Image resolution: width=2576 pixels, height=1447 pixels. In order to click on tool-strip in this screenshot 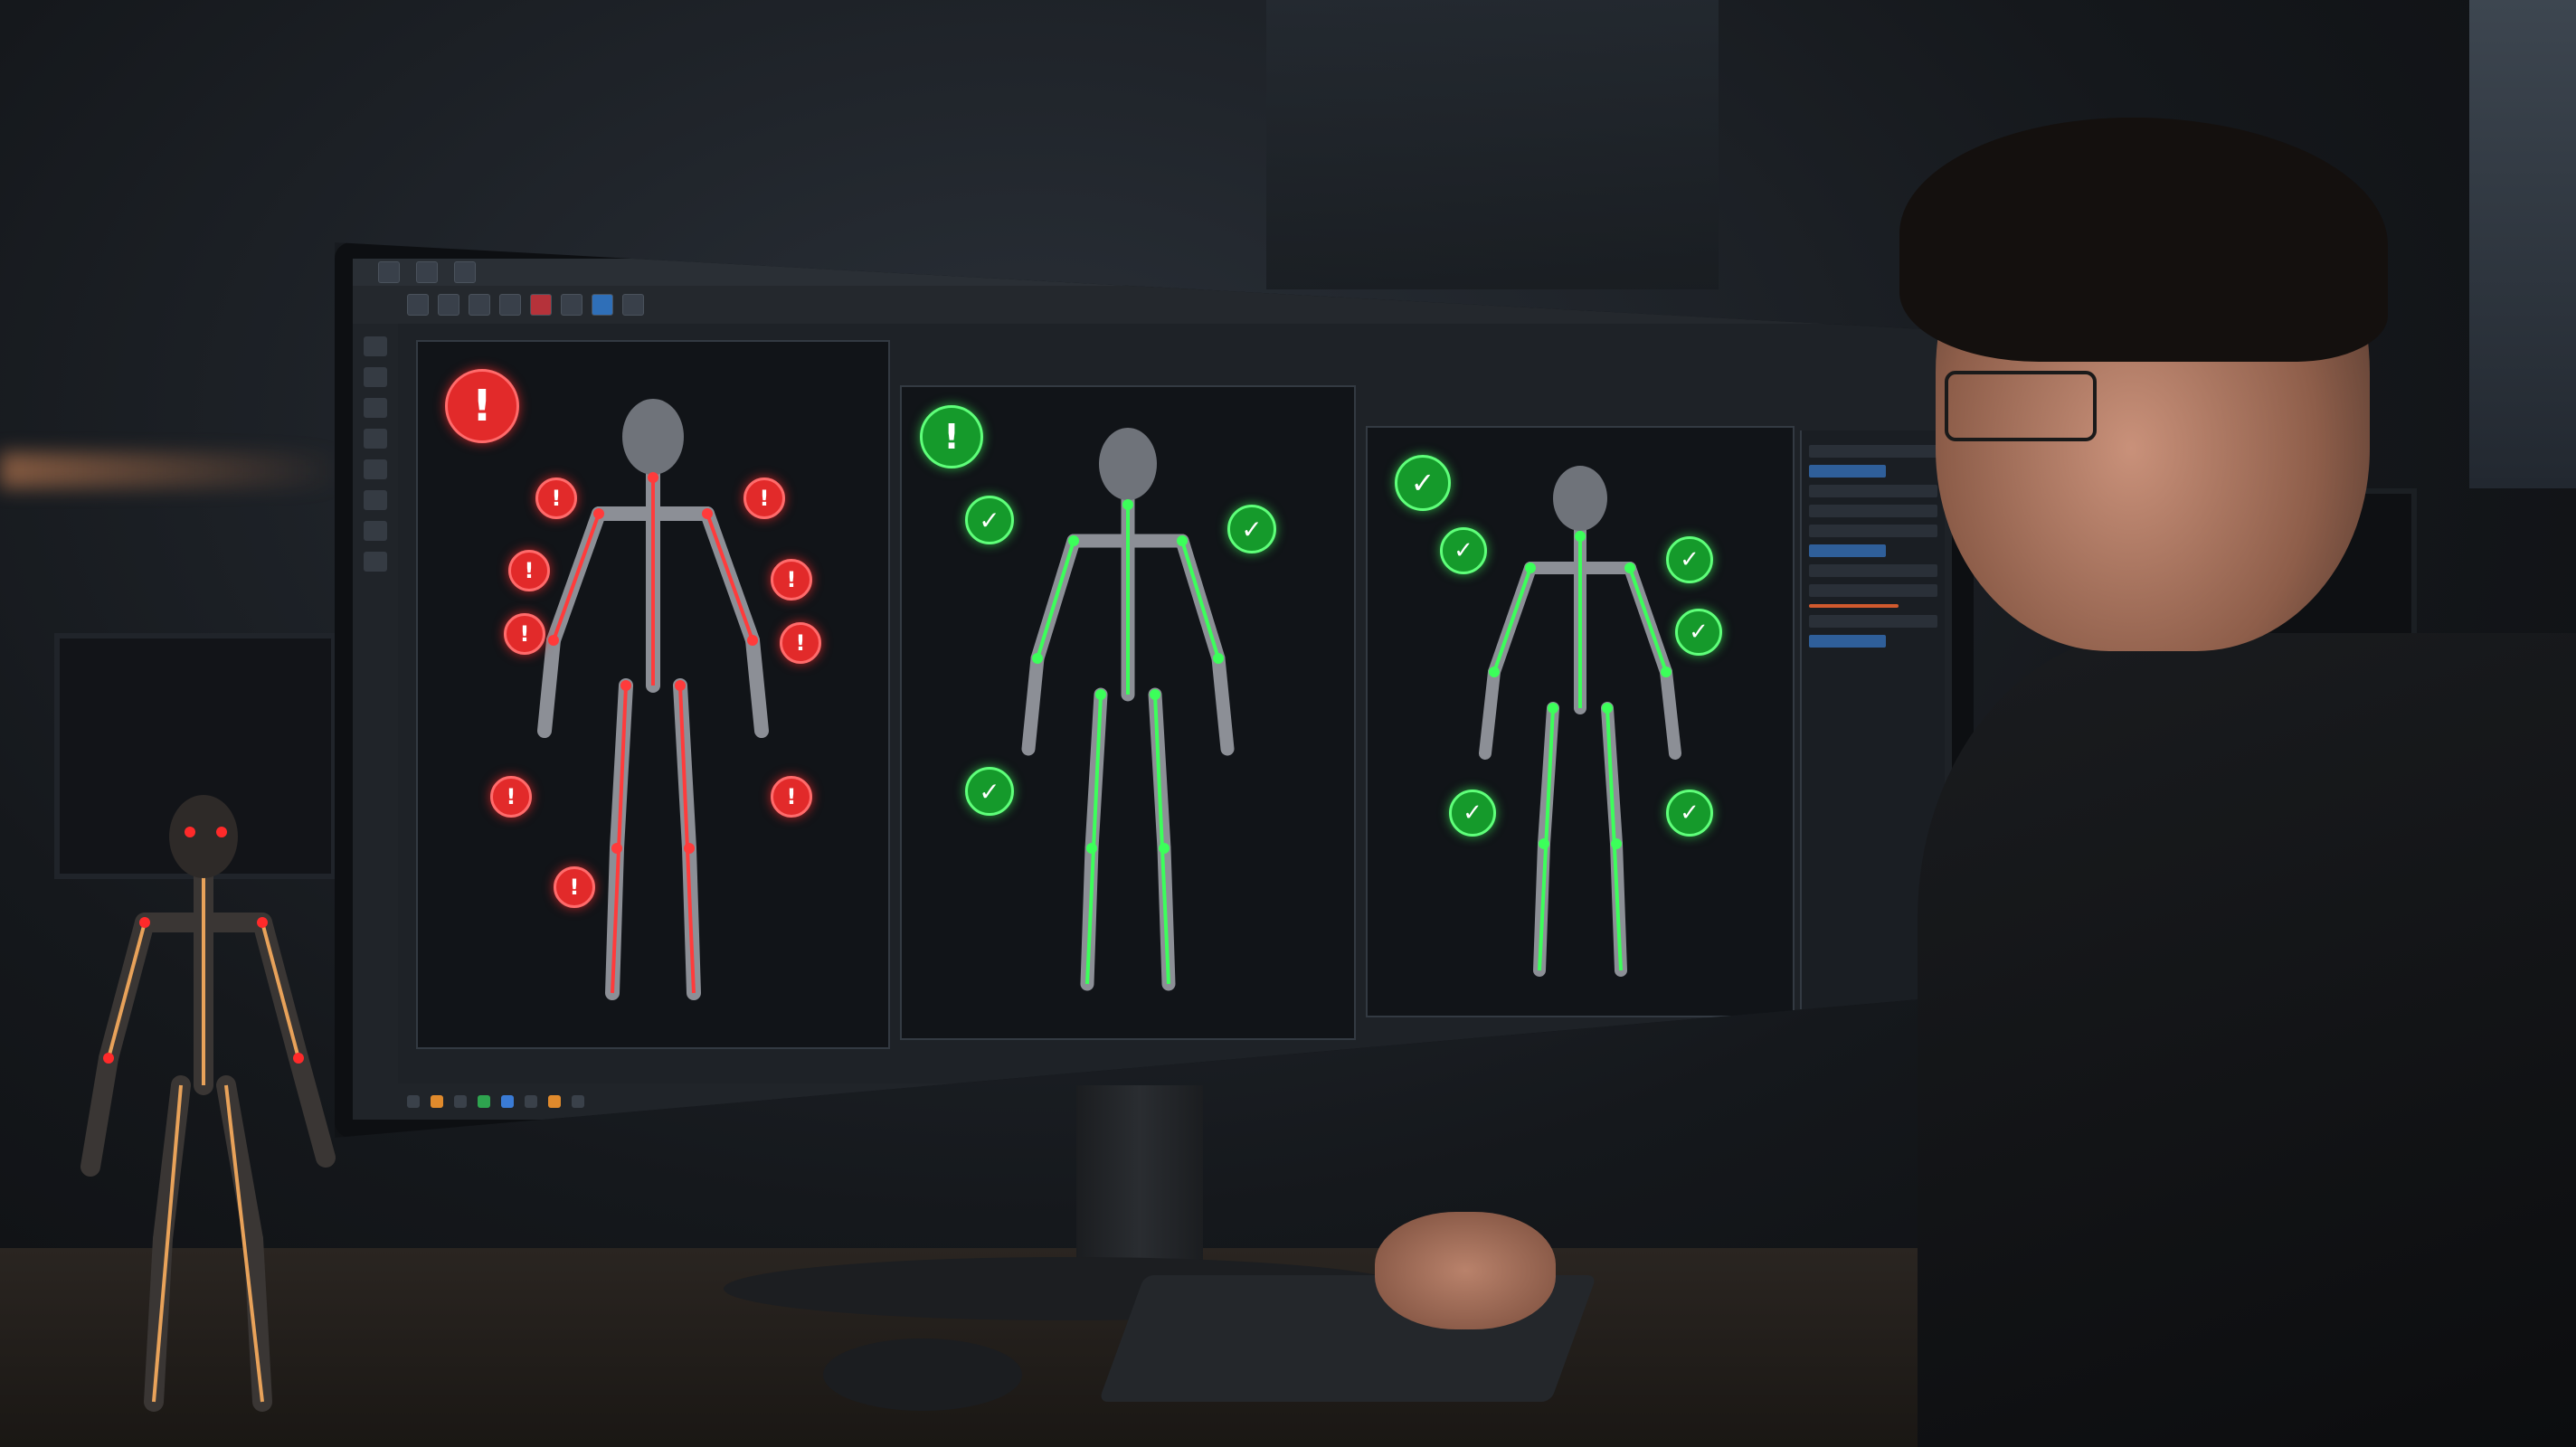, I will do `click(376, 704)`.